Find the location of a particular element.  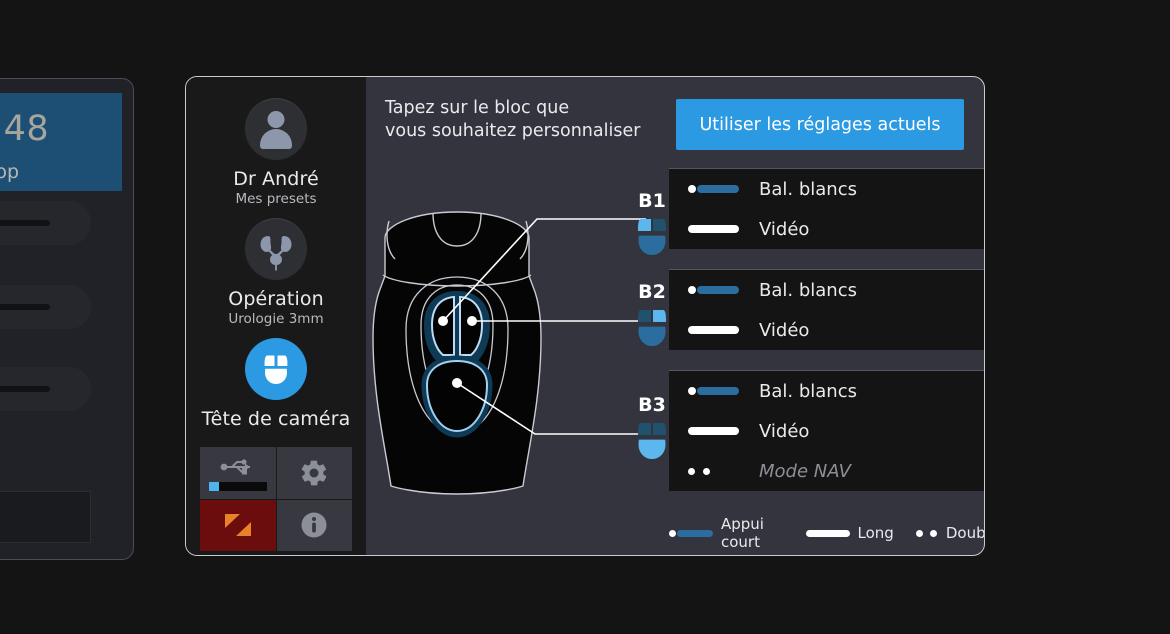

timer-value: 00:48 is located at coordinates (25, 129).